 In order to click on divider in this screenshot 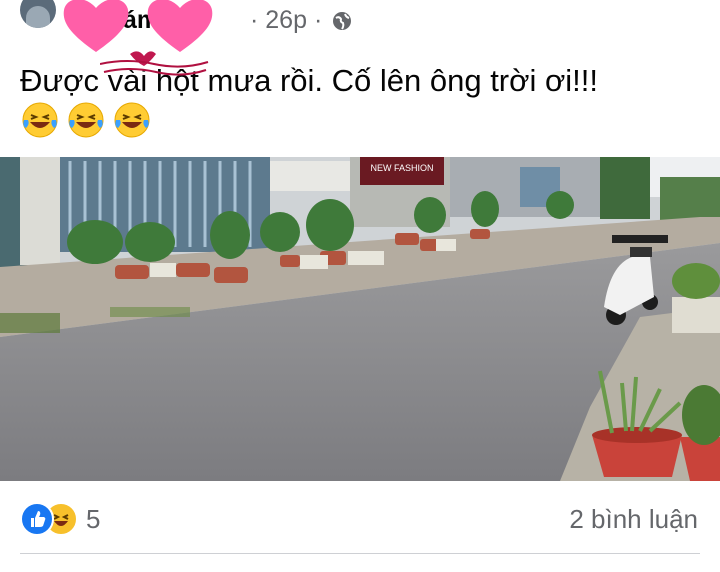, I will do `click(360, 553)`.